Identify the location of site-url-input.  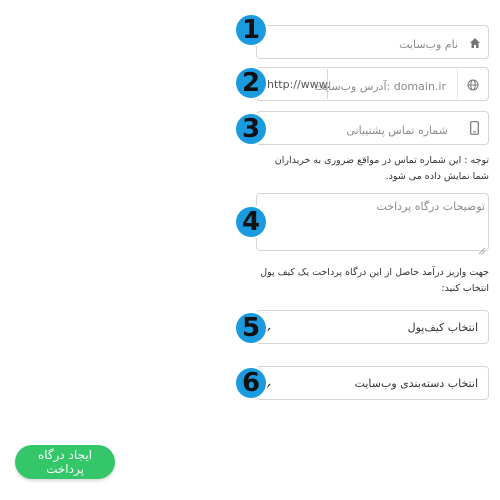
(376, 86).